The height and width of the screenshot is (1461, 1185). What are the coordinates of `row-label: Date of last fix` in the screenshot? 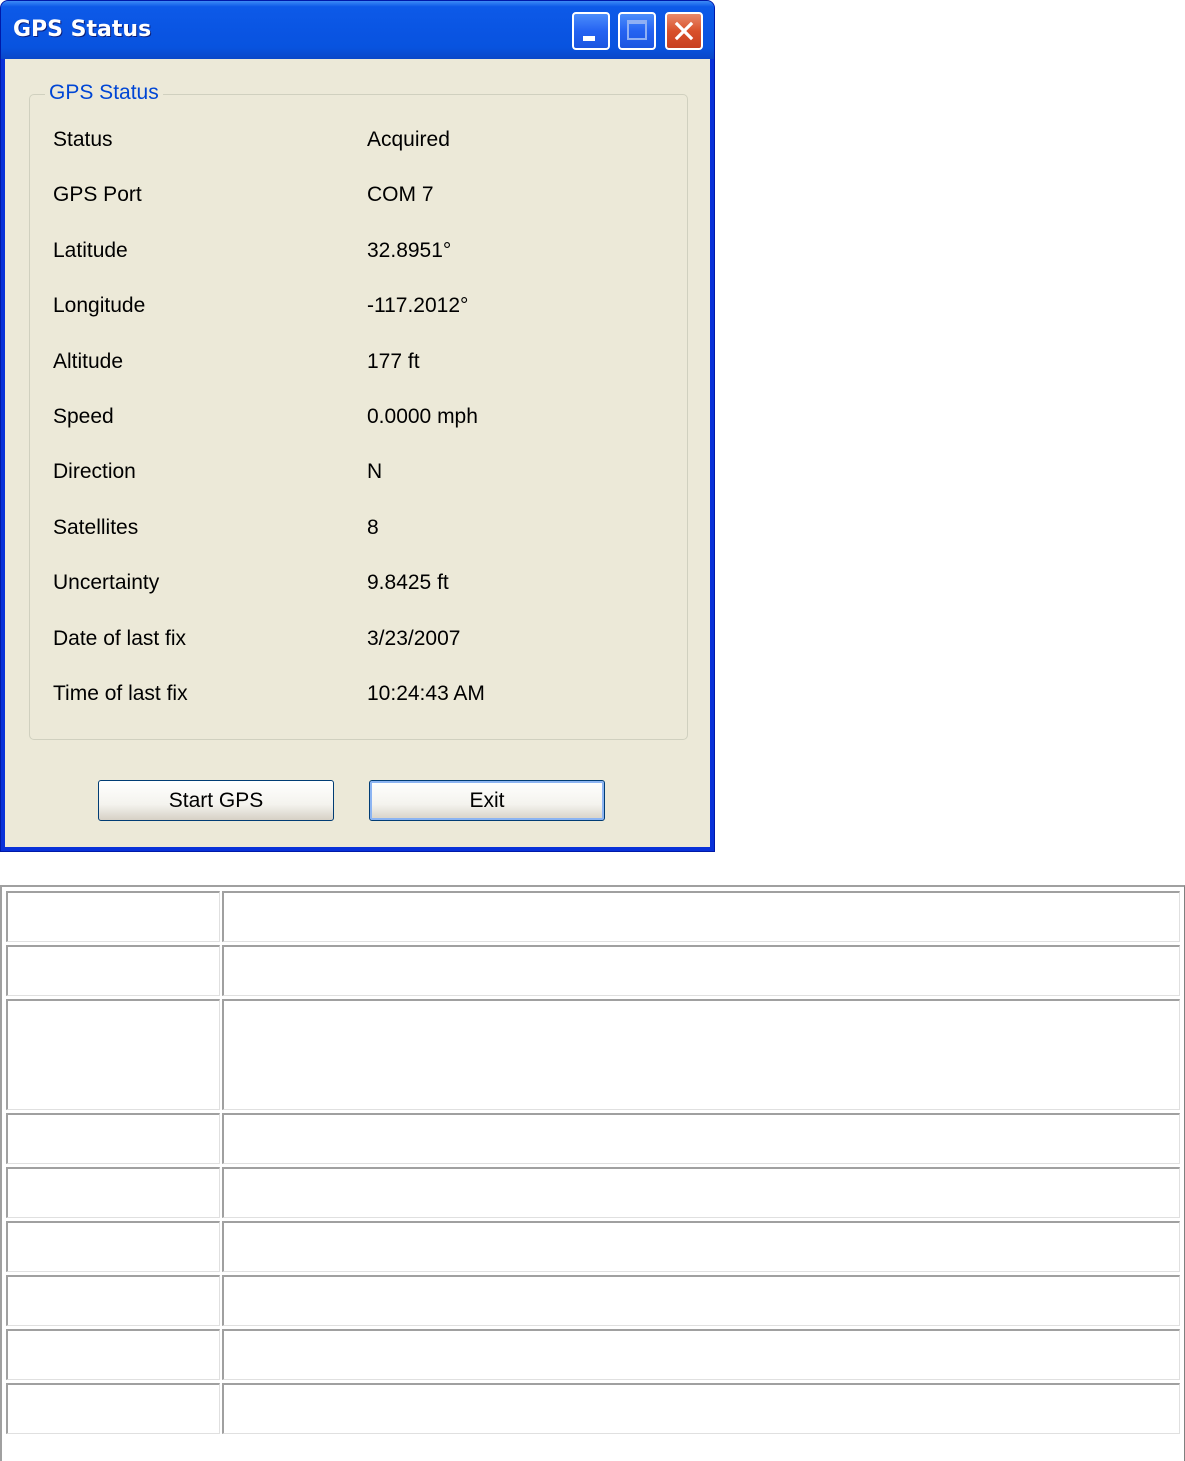 It's located at (120, 638).